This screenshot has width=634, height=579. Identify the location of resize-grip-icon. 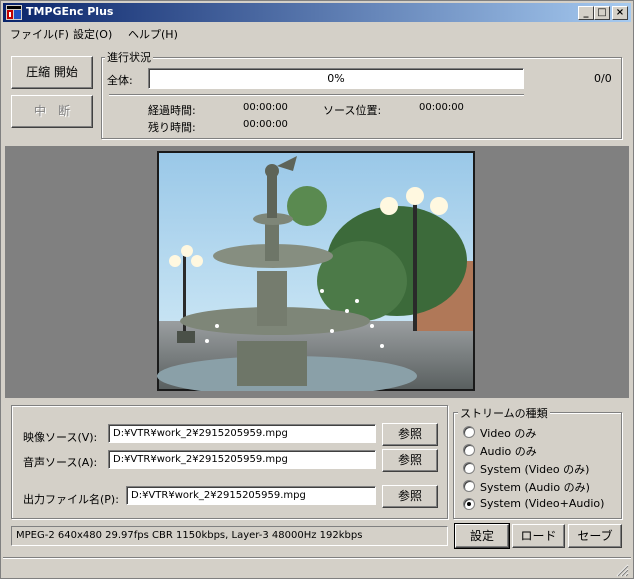
(622, 570).